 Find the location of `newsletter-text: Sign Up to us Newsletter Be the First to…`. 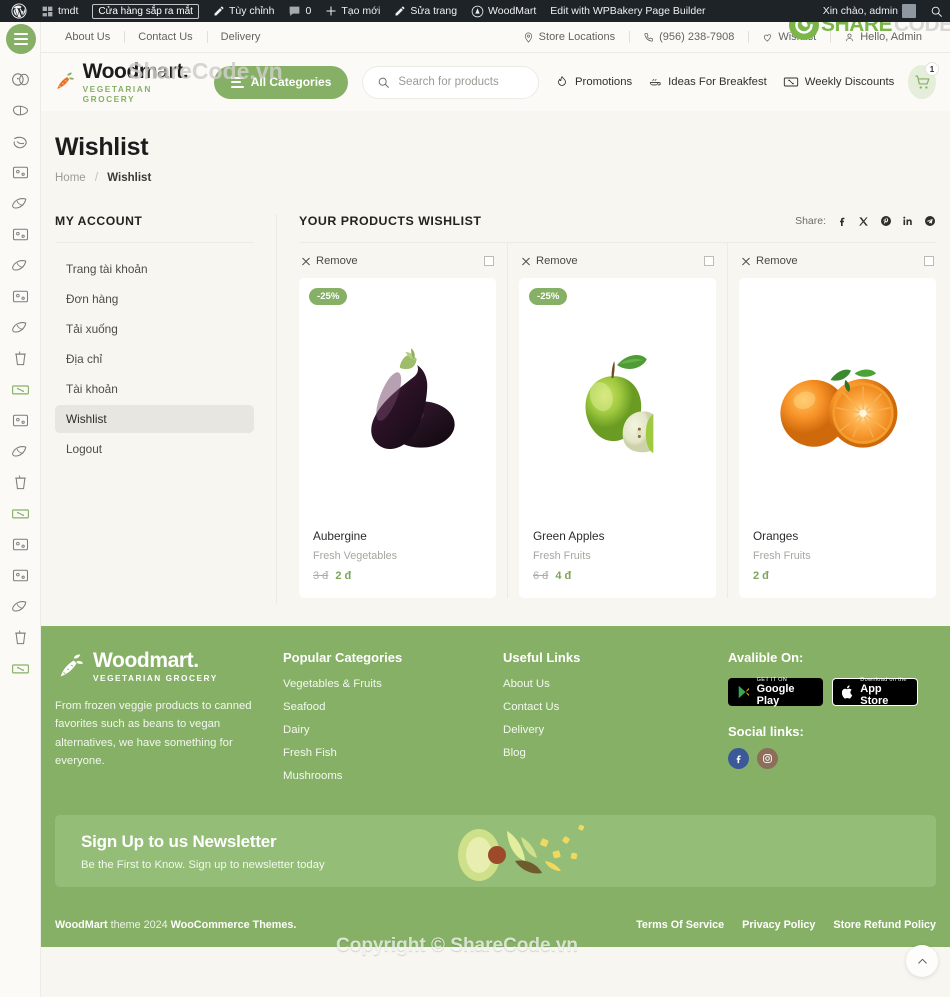

newsletter-text: Sign Up to us Newsletter Be the First to… is located at coordinates (203, 851).